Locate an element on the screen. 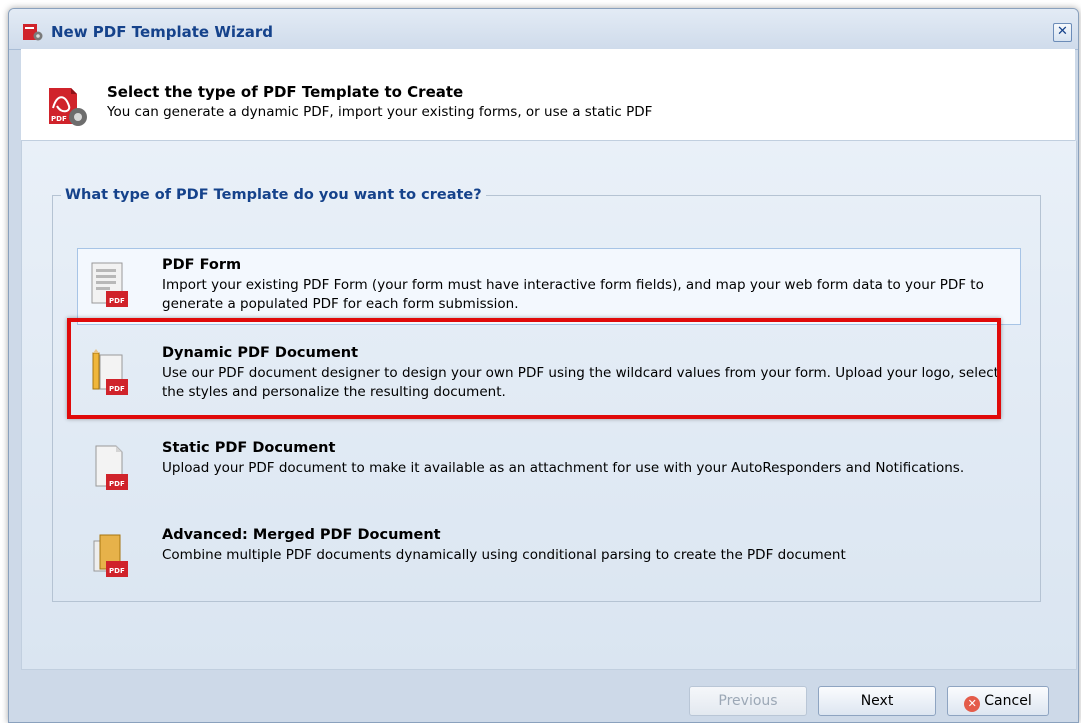 The height and width of the screenshot is (723, 1081). pdf-gear-icon is located at coordinates (33, 32).